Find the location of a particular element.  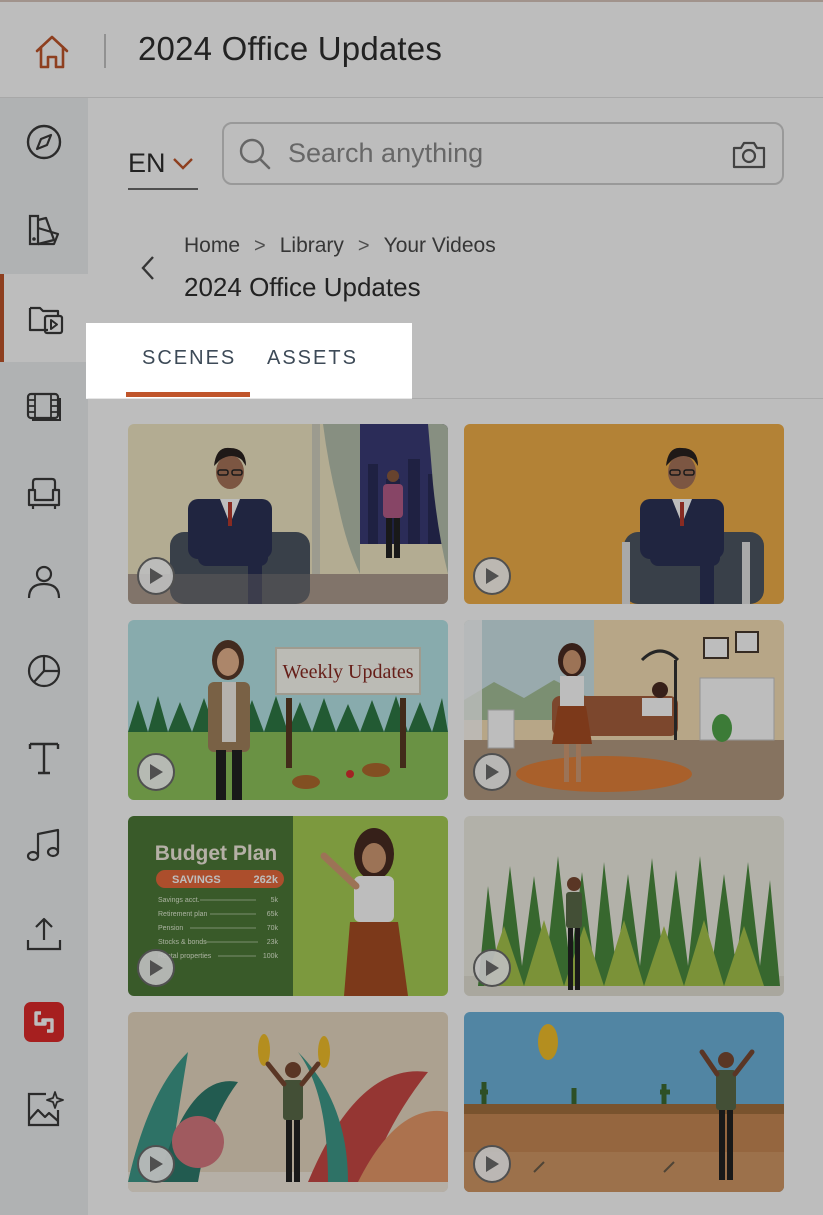

person-icon is located at coordinates (44, 582).